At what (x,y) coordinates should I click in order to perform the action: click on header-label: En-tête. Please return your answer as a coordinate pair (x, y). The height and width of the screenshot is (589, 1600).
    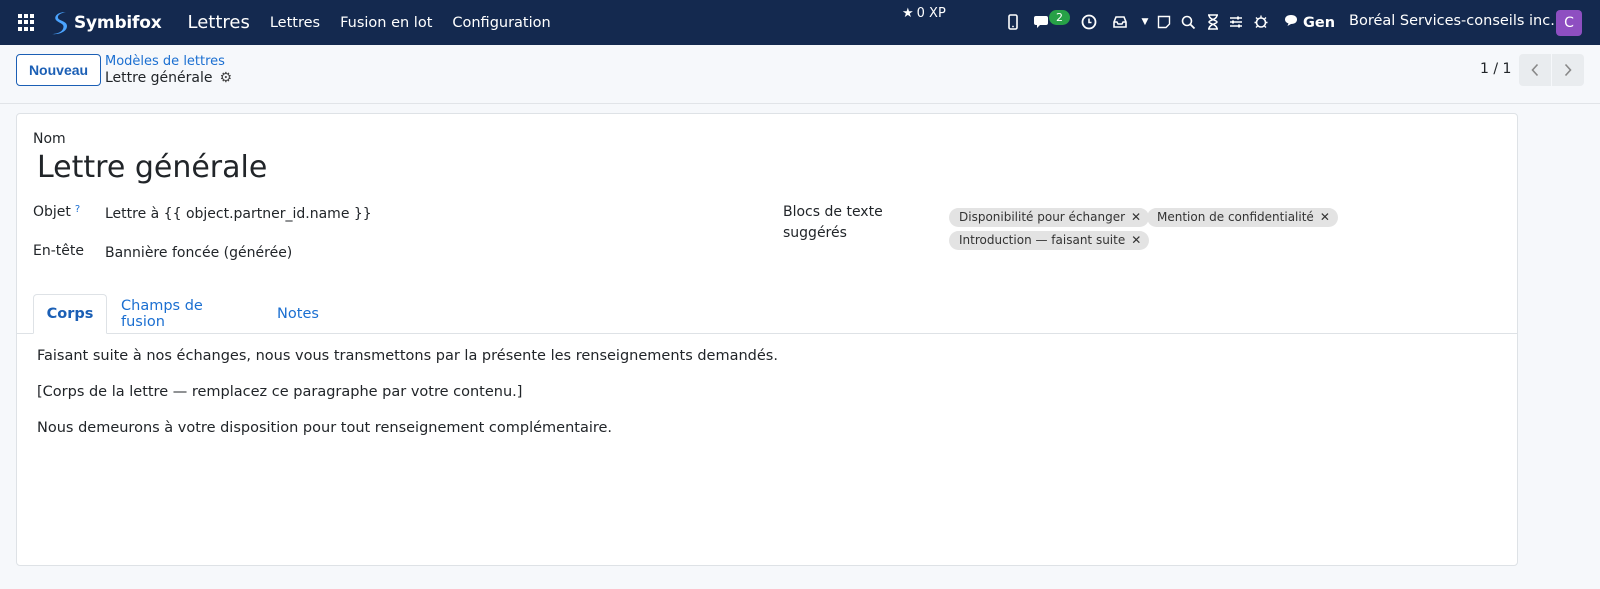
    Looking at the image, I should click on (58, 251).